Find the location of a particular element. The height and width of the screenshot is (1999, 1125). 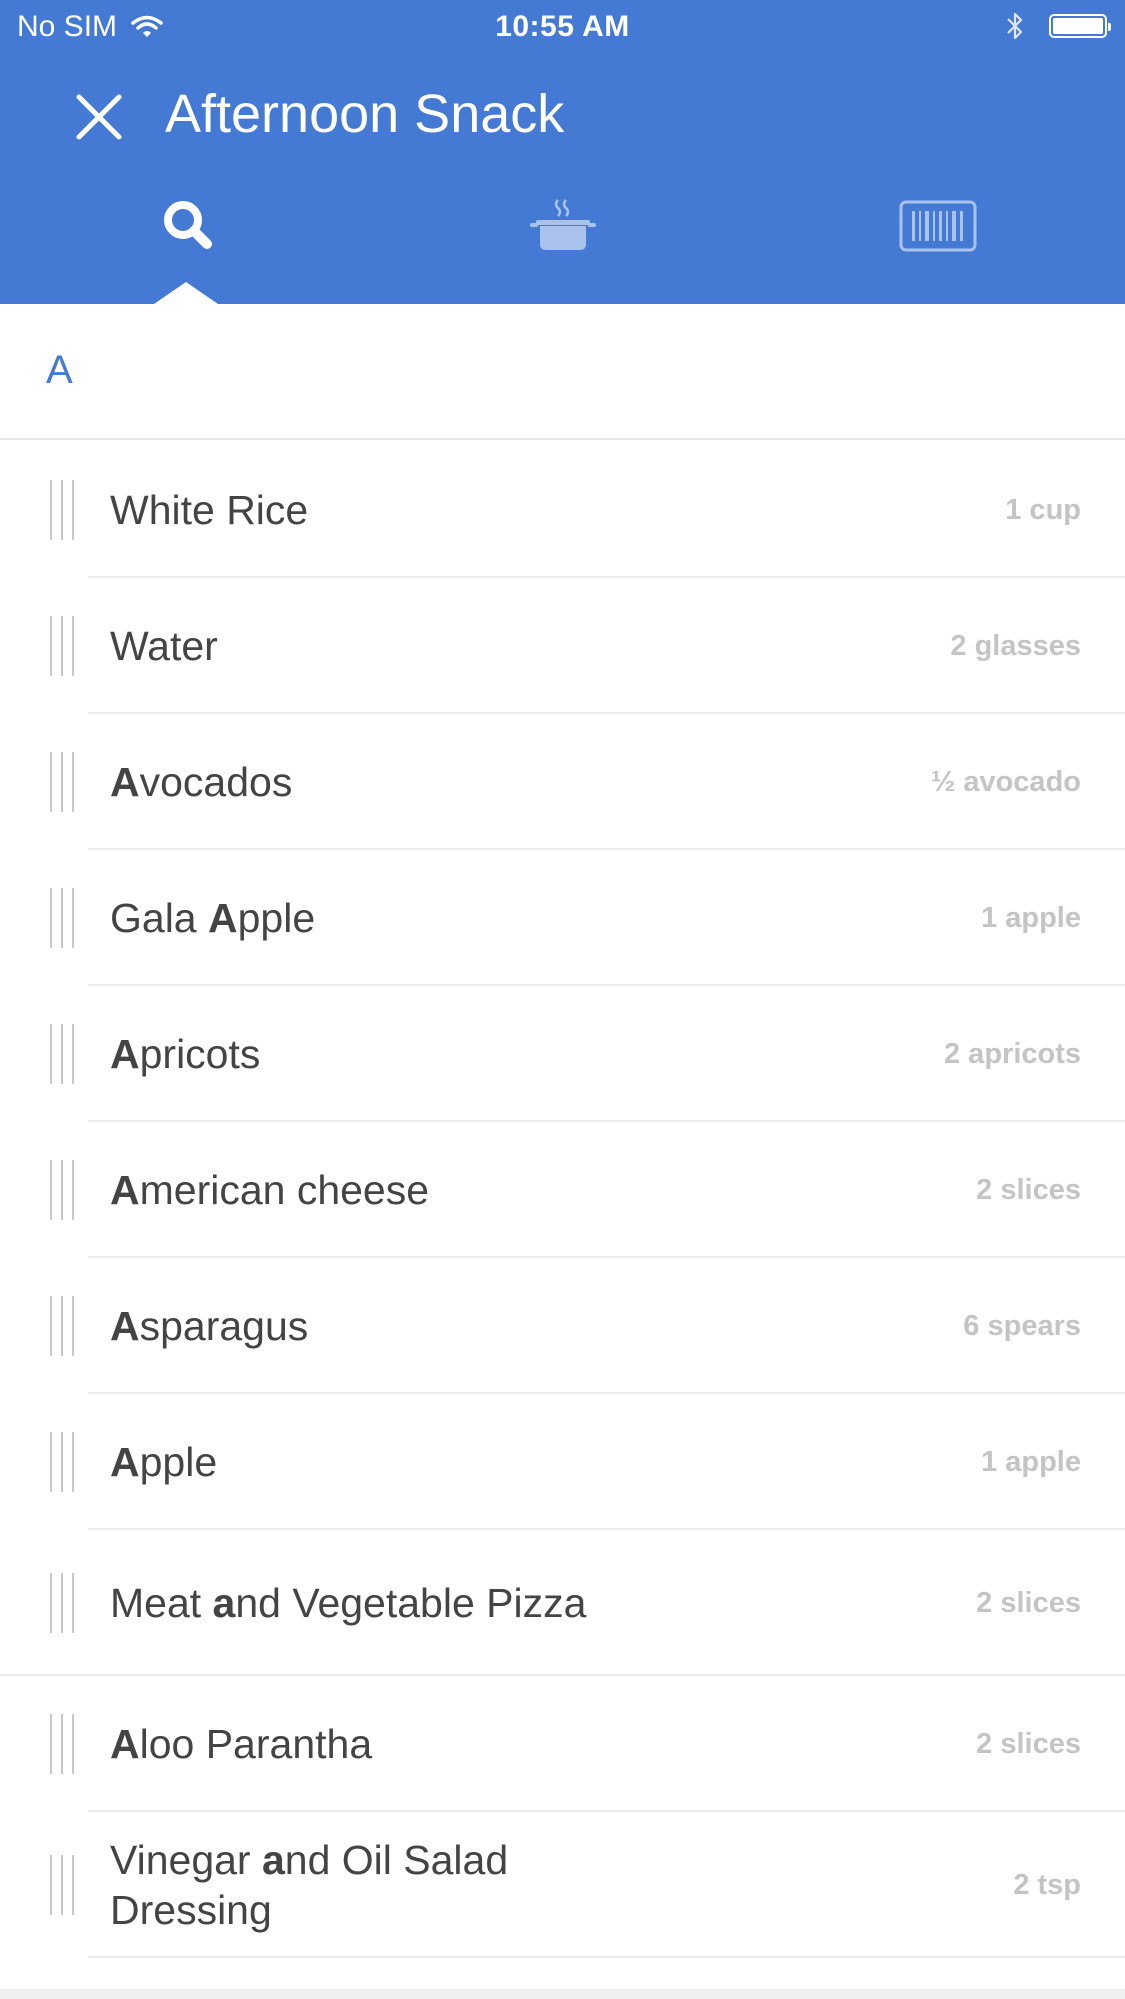

serving-amount: 2 glasses is located at coordinates (1015, 645).